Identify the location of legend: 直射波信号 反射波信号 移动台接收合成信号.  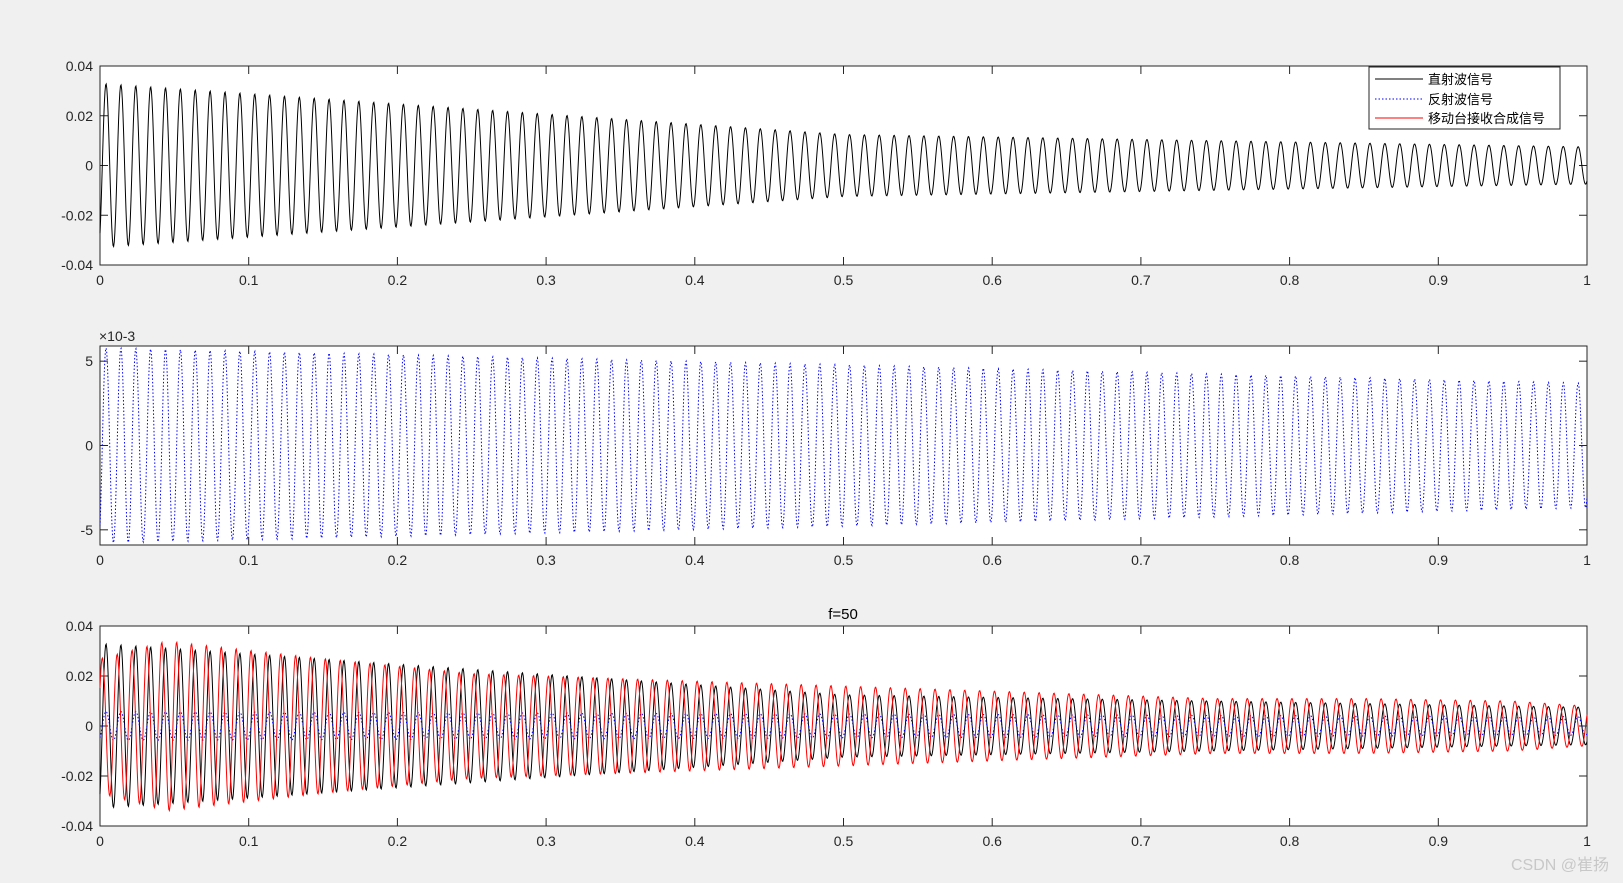
(1464, 98).